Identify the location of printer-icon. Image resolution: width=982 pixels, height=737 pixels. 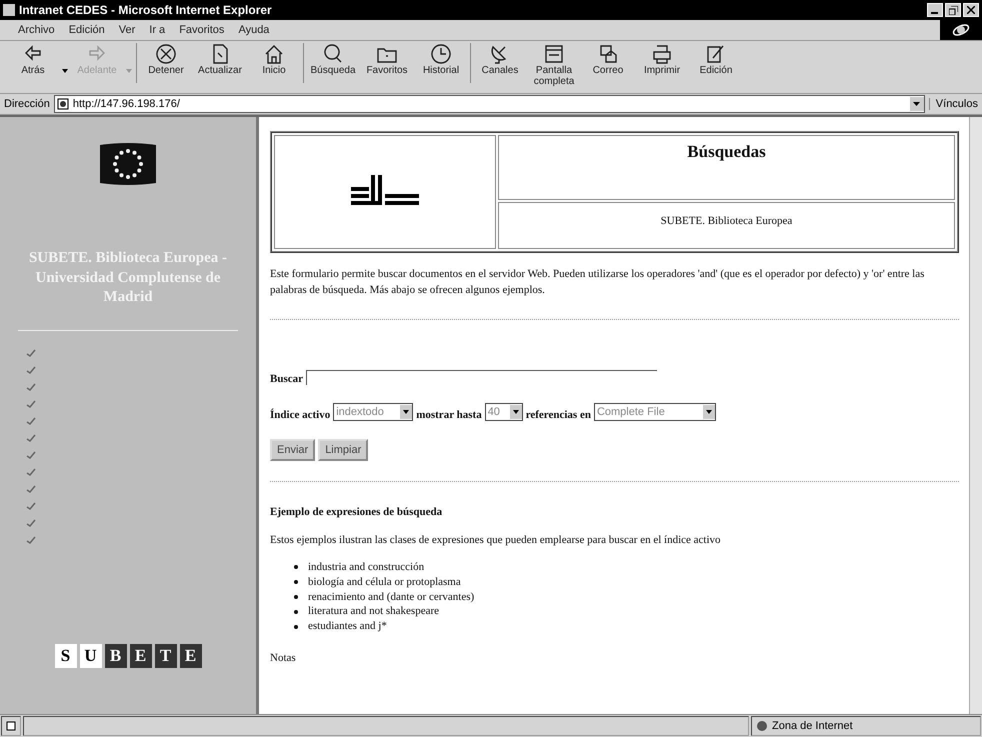
(662, 54).